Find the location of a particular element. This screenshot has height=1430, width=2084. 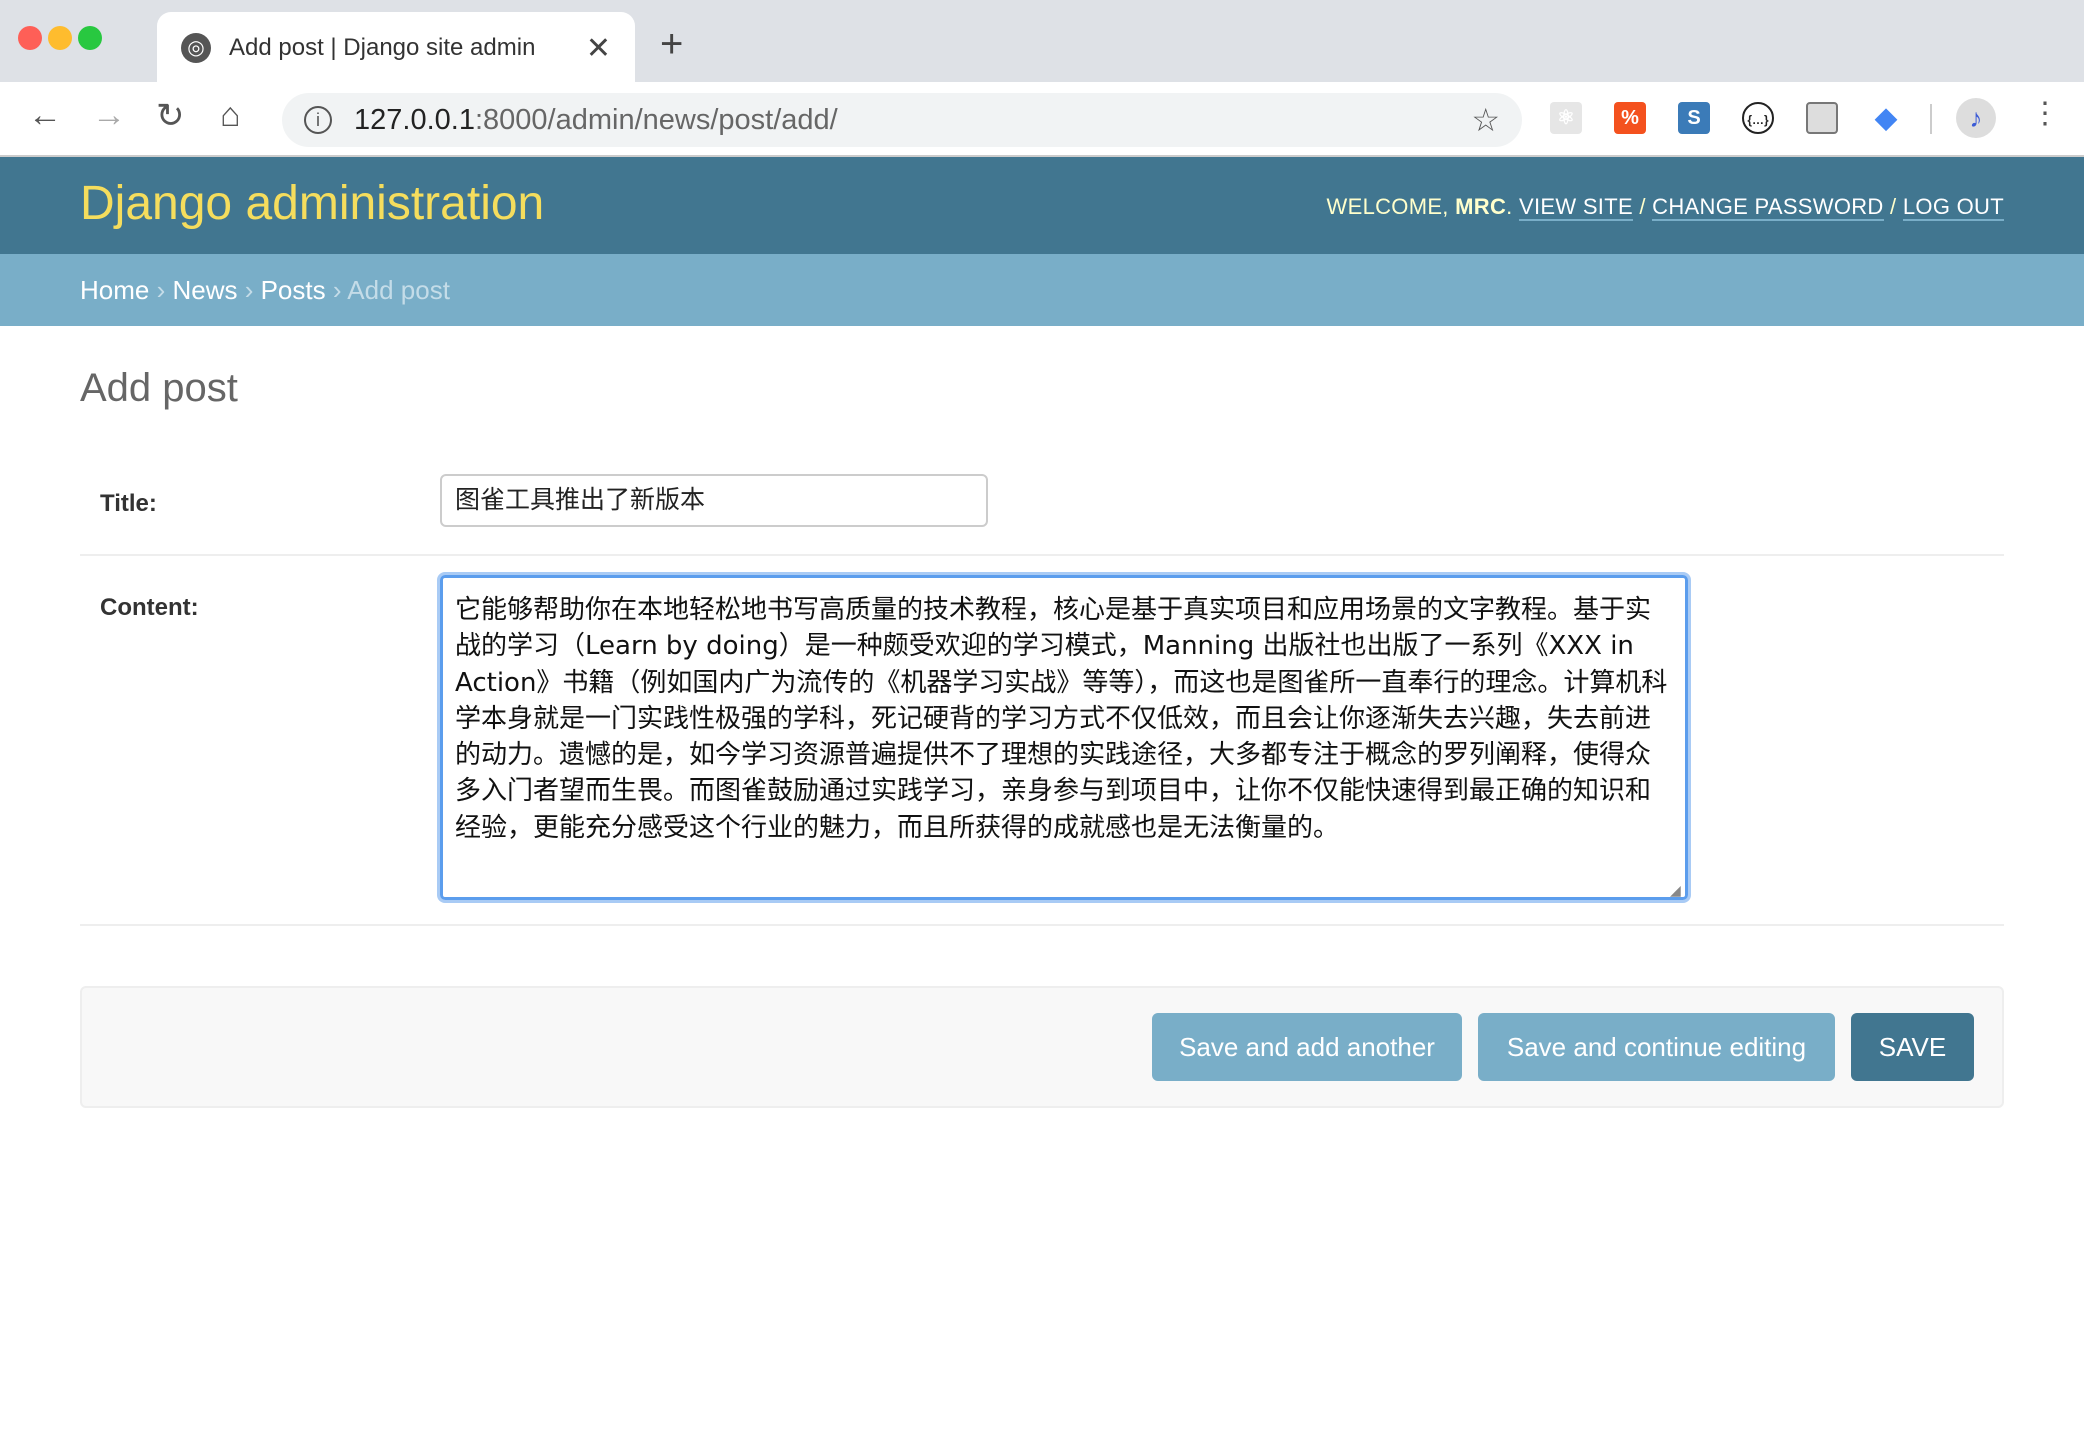

breadcrumb-posts: Posts is located at coordinates (293, 290).